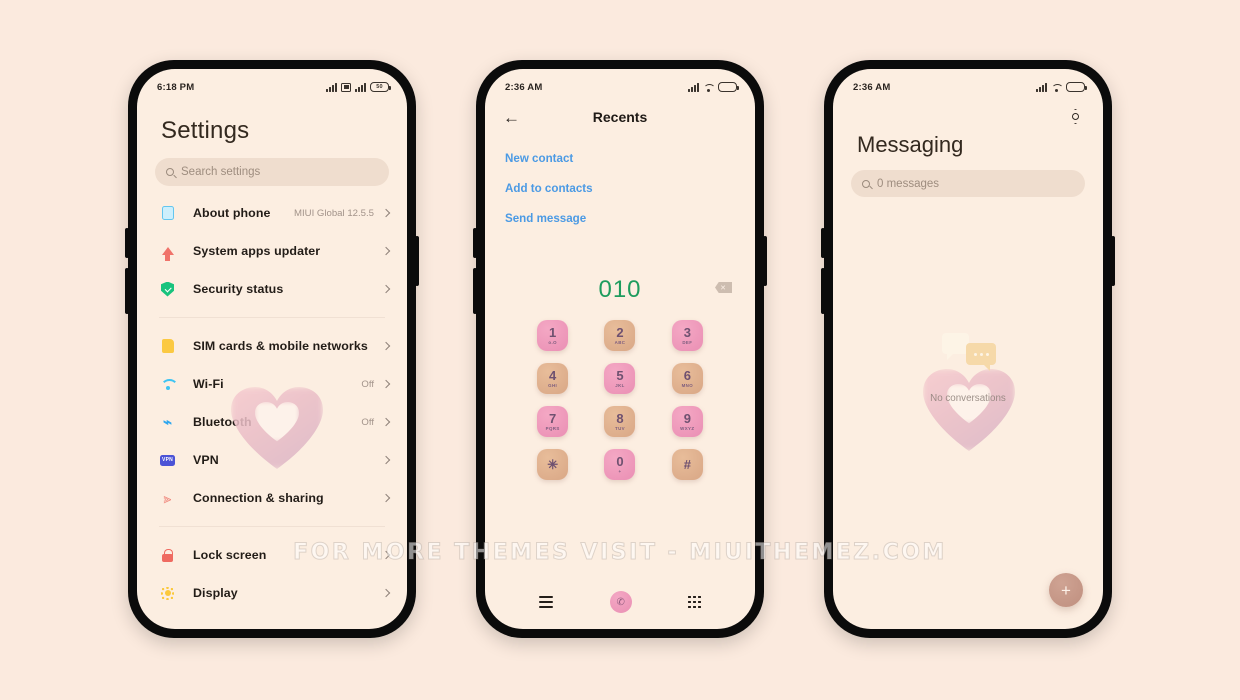 This screenshot has width=1240, height=700. I want to click on key-6: 6 MNO, so click(687, 378).